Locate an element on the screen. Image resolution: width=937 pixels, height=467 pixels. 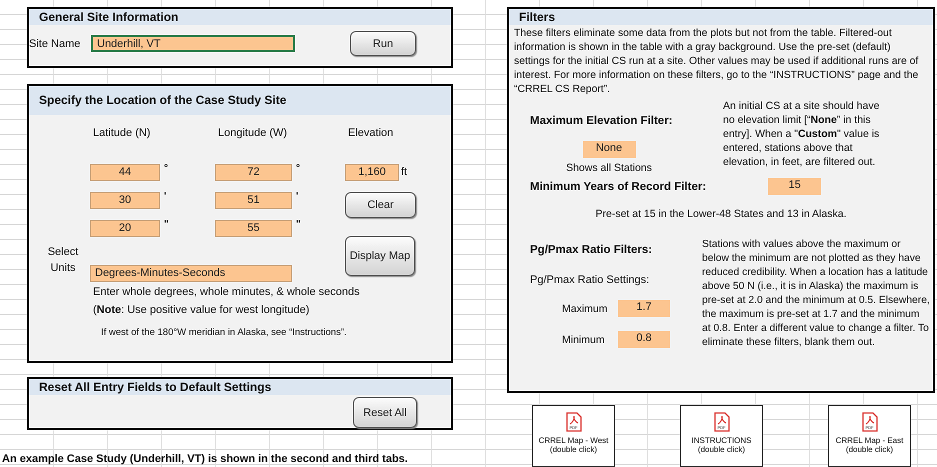
field-label: Minimum is located at coordinates (584, 340).